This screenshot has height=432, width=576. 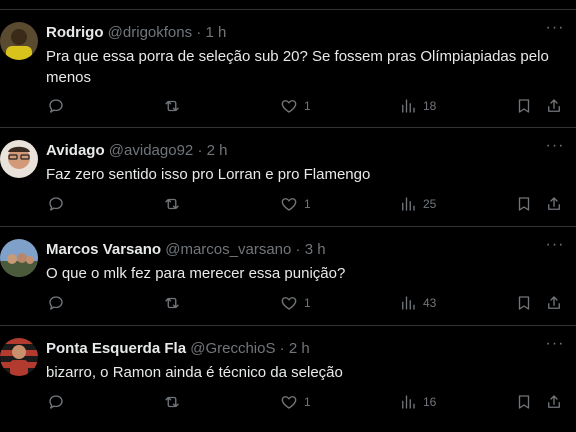 What do you see at coordinates (75, 32) in the screenshot?
I see `display-name: Rodrigo` at bounding box center [75, 32].